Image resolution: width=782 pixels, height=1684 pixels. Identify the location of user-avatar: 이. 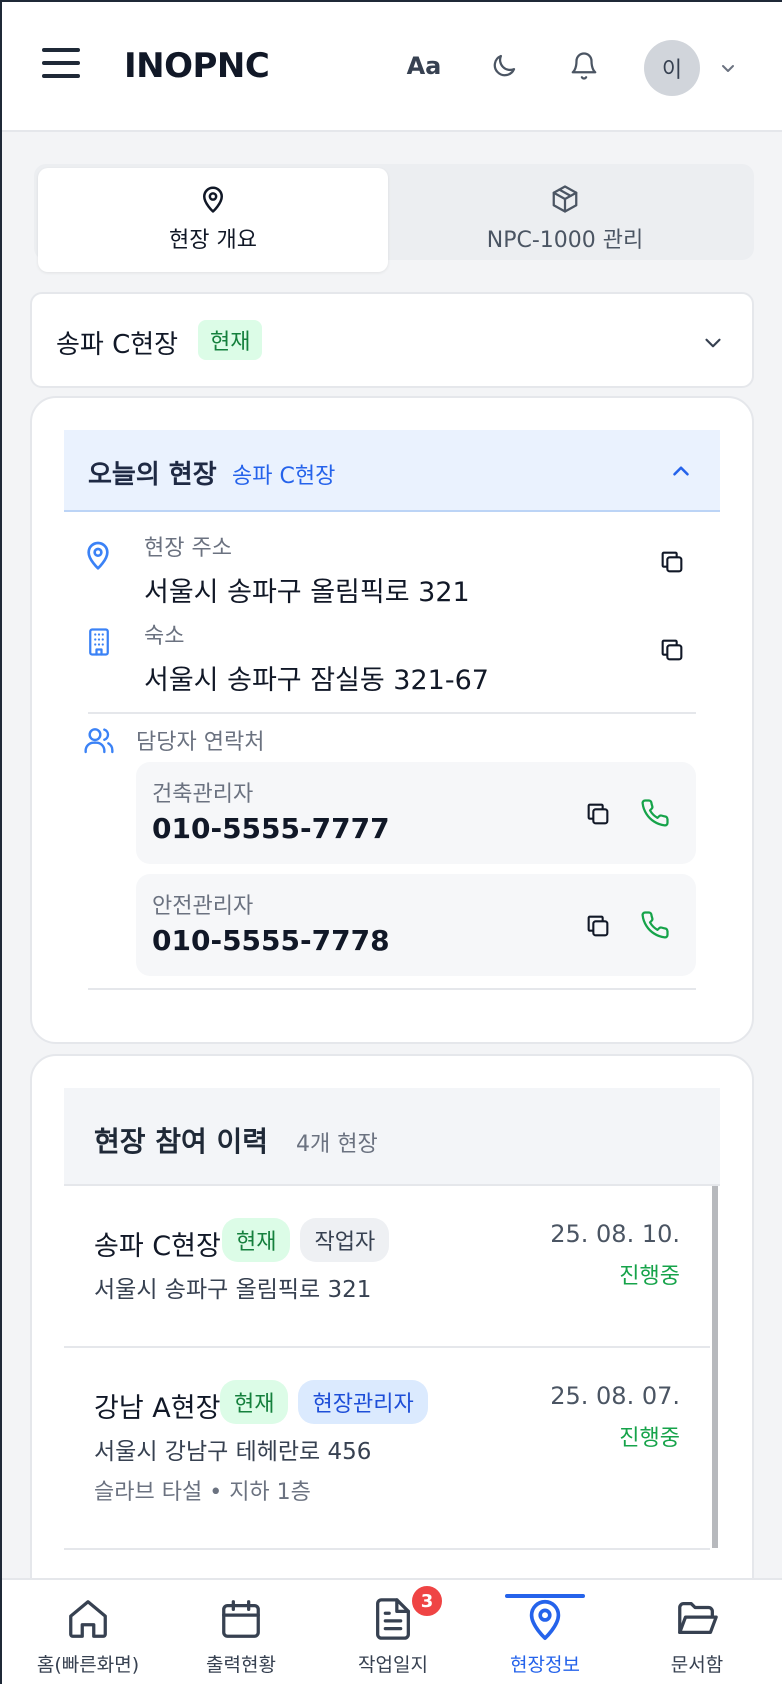
(672, 68).